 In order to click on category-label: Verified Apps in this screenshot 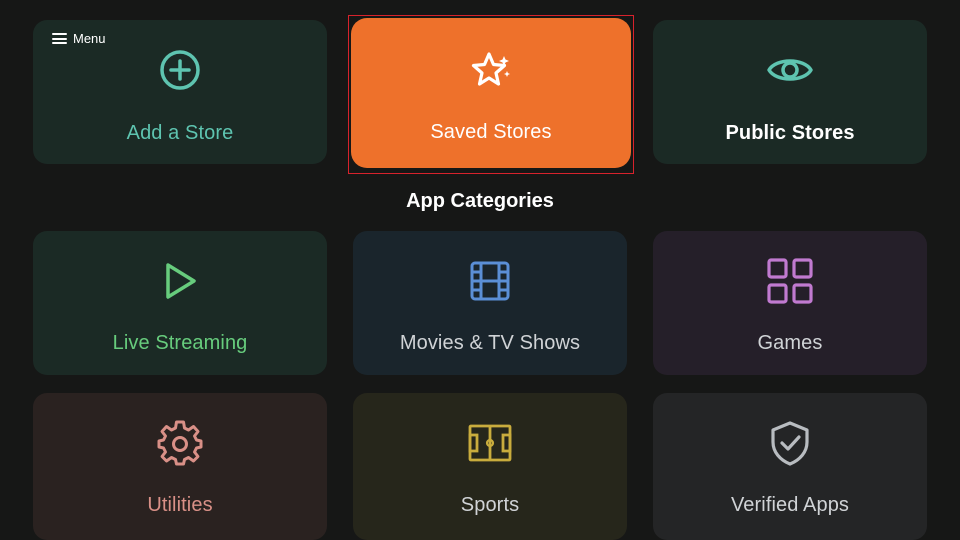, I will do `click(790, 505)`.